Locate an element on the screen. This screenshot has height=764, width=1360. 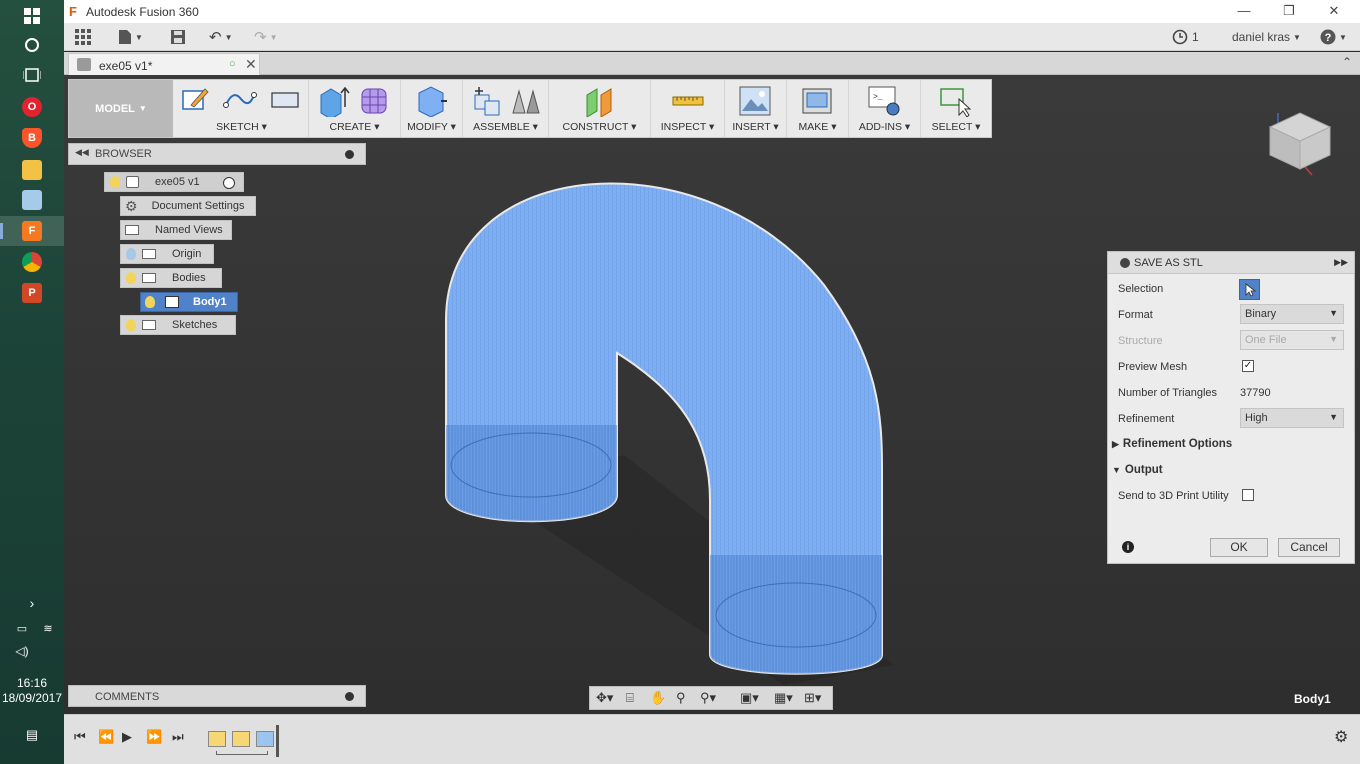
redo-button: ↷ ▼ is located at coordinates (266, 37).